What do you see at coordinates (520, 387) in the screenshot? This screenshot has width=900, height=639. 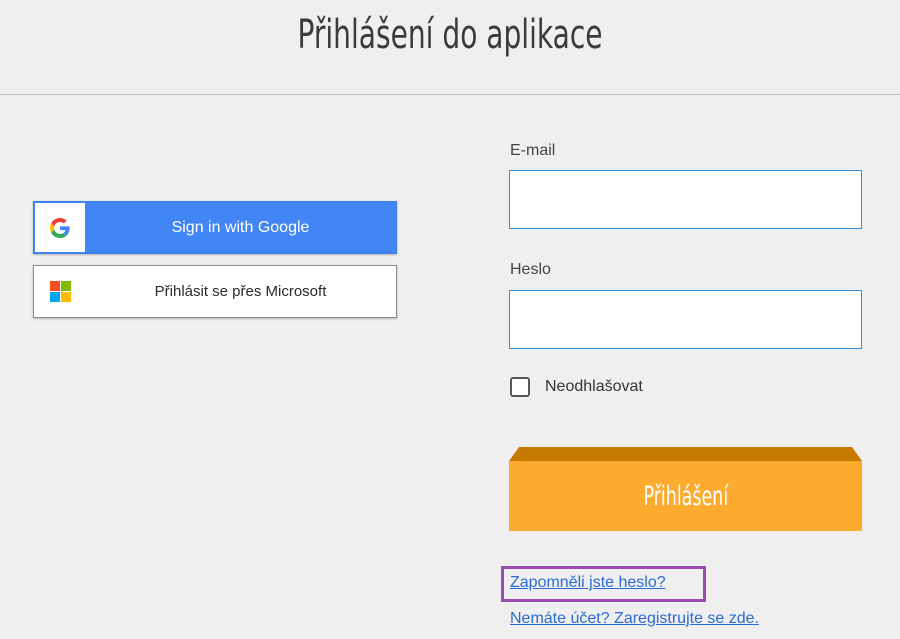 I see `remember-me-checkbox` at bounding box center [520, 387].